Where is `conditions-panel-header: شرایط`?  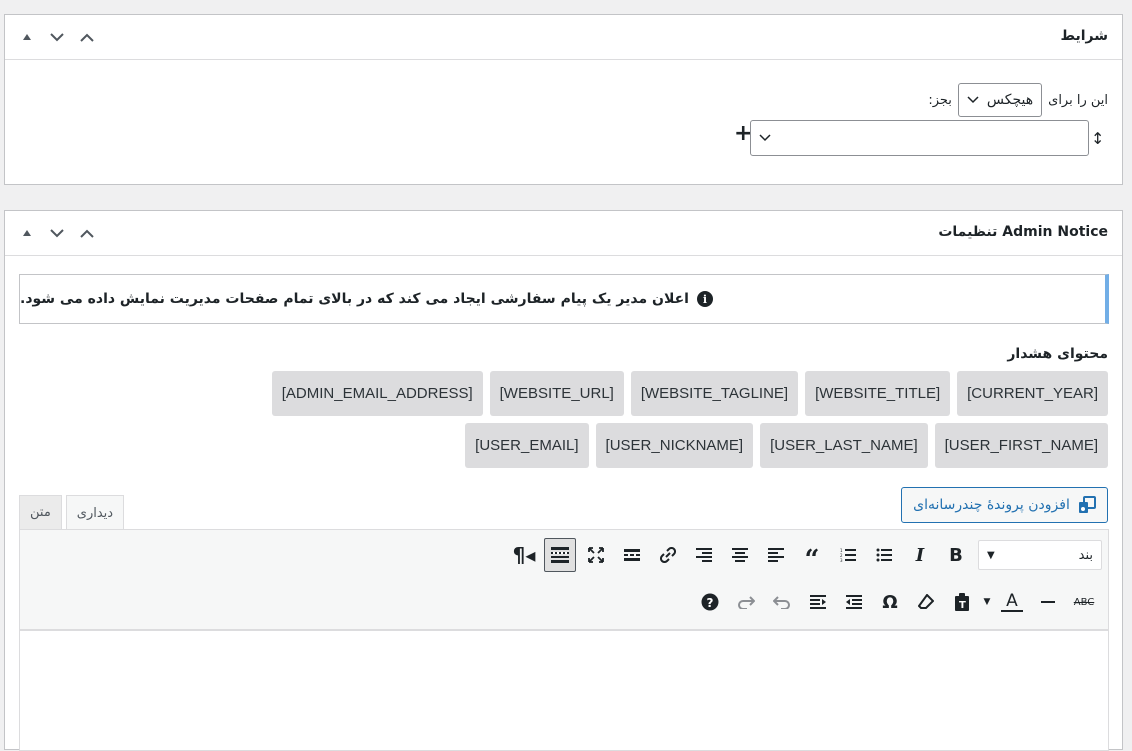
conditions-panel-header: شرایط is located at coordinates (563, 37).